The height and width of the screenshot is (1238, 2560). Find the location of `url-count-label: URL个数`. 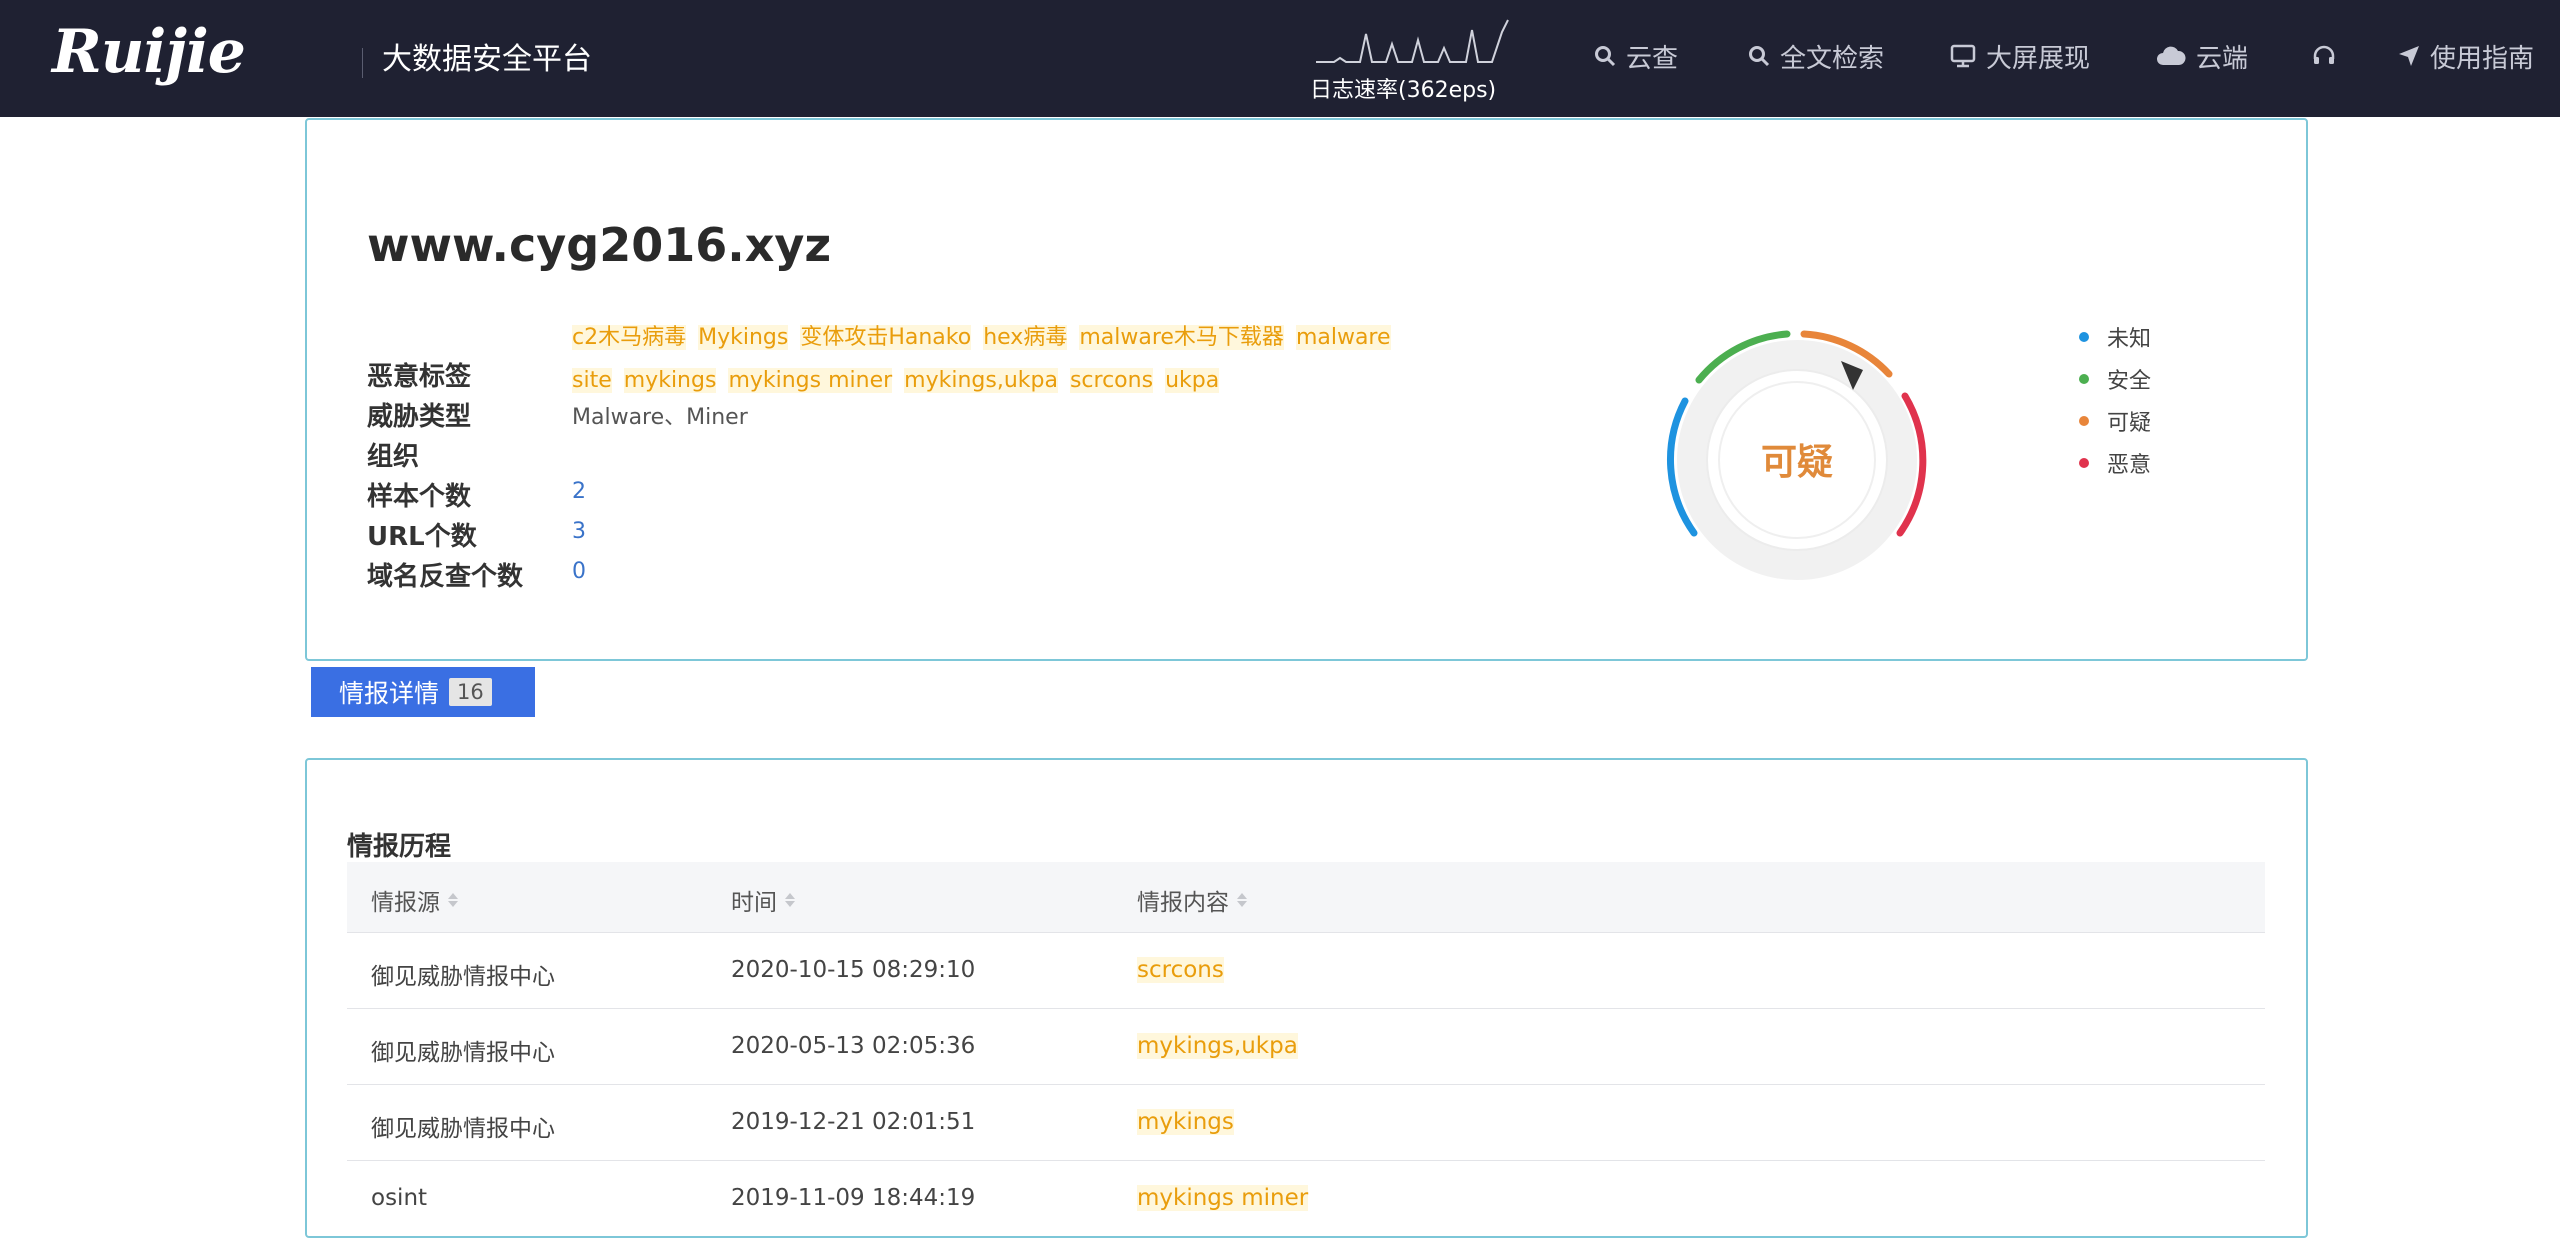

url-count-label: URL个数 is located at coordinates (422, 537).